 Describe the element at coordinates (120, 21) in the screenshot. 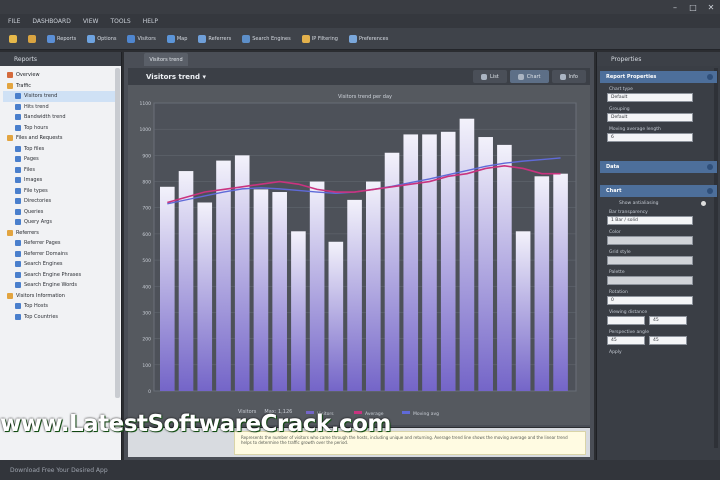

I see `menu-tools: TOOLS` at that location.